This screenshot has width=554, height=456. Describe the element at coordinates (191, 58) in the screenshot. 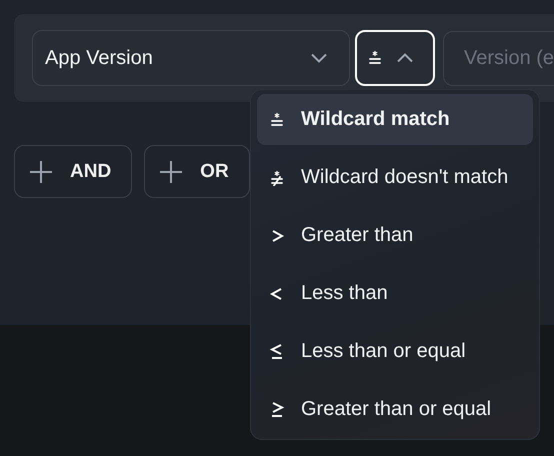

I see `field-dropdown: App Version` at that location.